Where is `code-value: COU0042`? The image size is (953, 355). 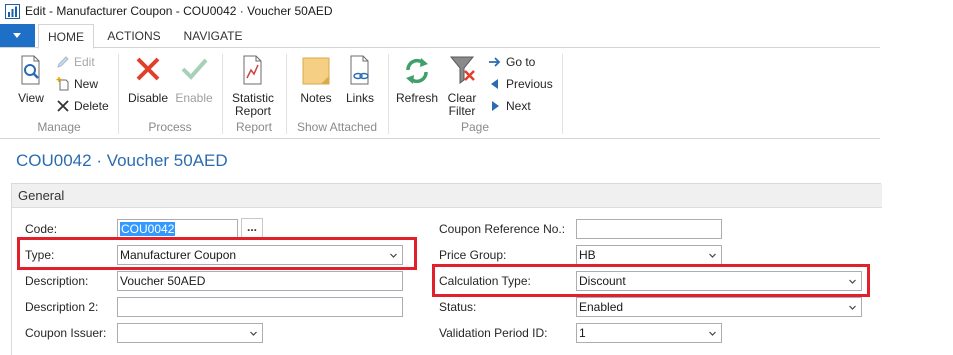
code-value: COU0042 is located at coordinates (148, 229).